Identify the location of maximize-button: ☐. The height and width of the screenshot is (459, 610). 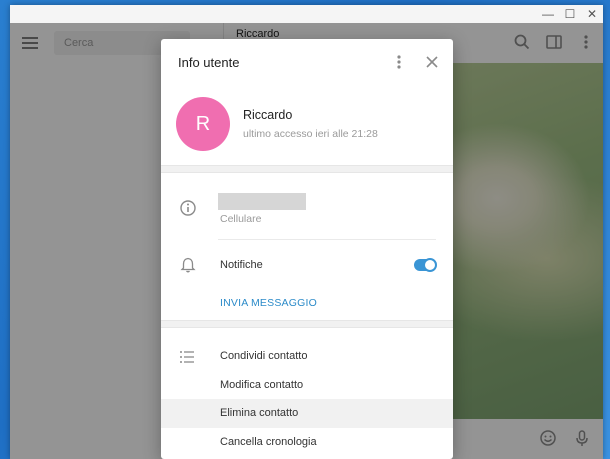
(570, 14).